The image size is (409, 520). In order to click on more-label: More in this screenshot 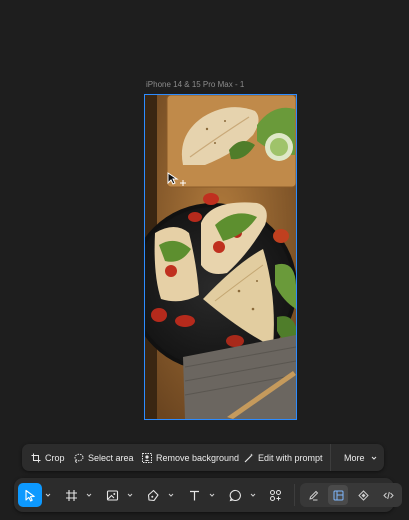, I will do `click(354, 457)`.